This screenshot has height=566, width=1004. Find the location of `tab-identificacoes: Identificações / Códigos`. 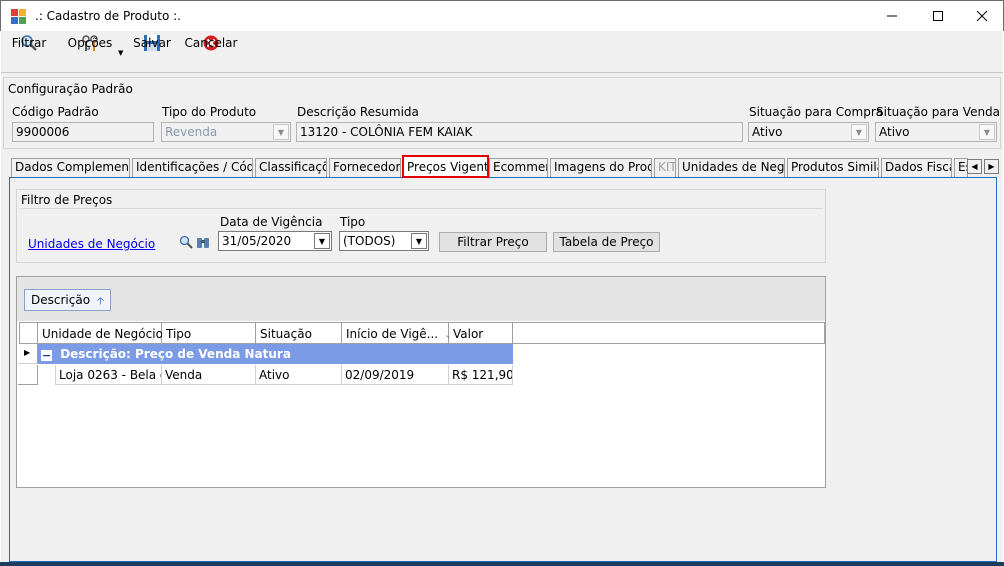

tab-identificacoes: Identificações / Códigos is located at coordinates (192, 167).